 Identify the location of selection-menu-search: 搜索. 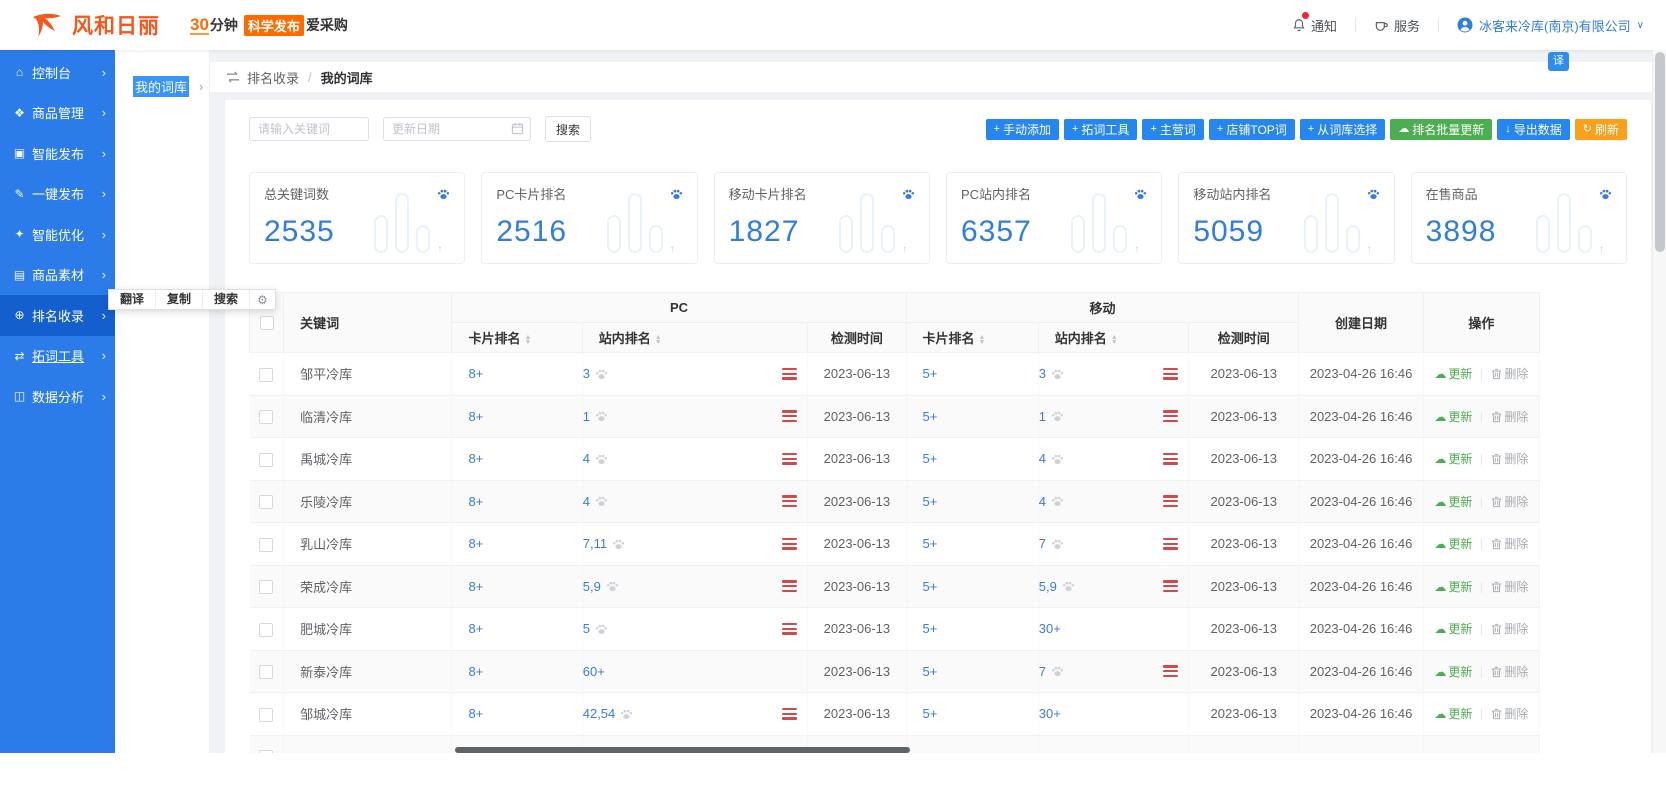
(227, 299).